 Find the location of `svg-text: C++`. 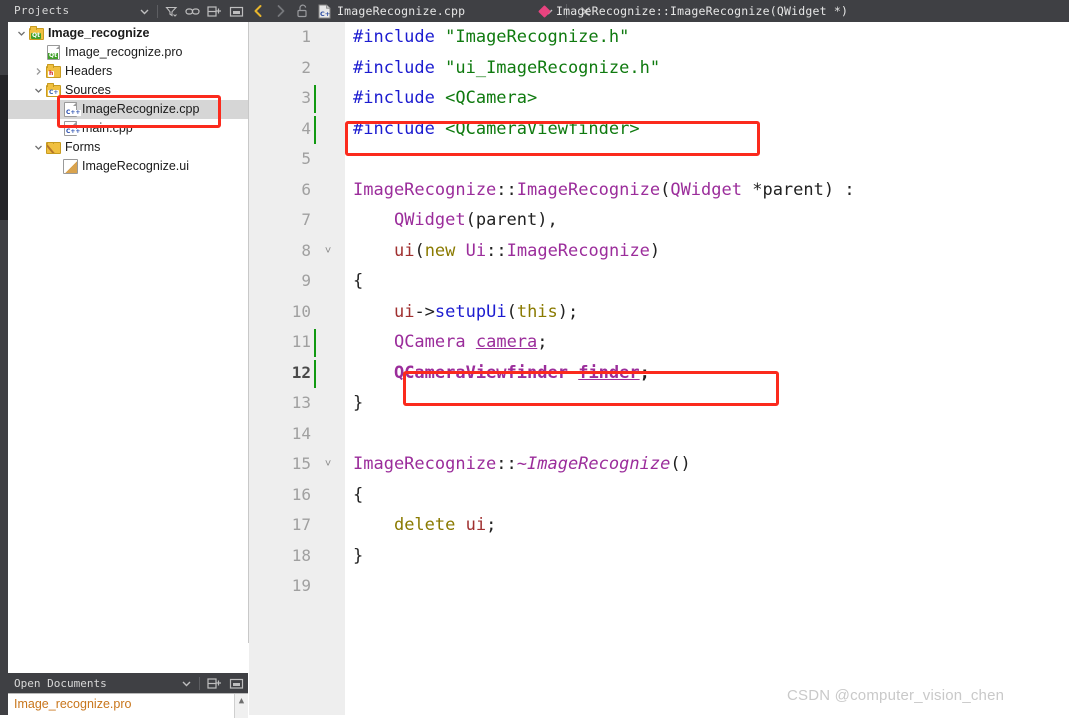

svg-text: C++ is located at coordinates (325, 14).